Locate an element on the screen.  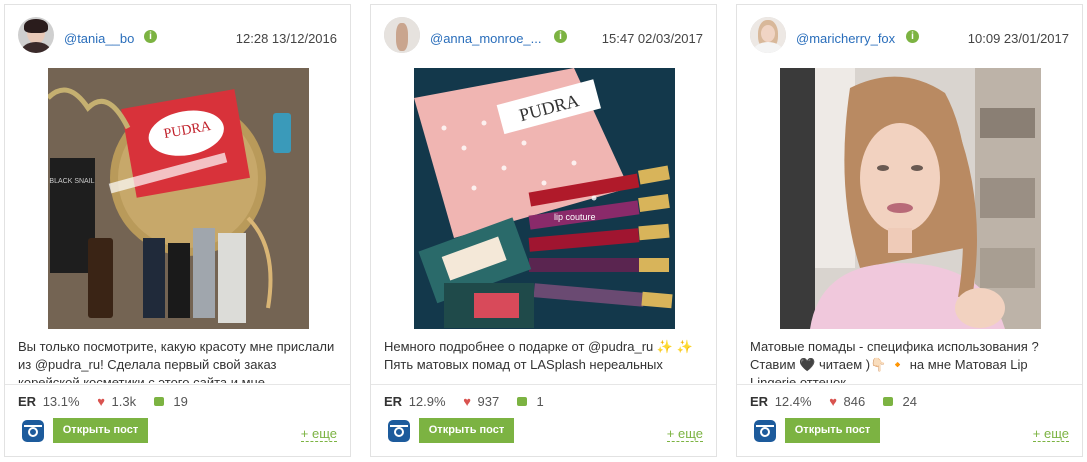
er-value: 13.1% is located at coordinates (61, 402).